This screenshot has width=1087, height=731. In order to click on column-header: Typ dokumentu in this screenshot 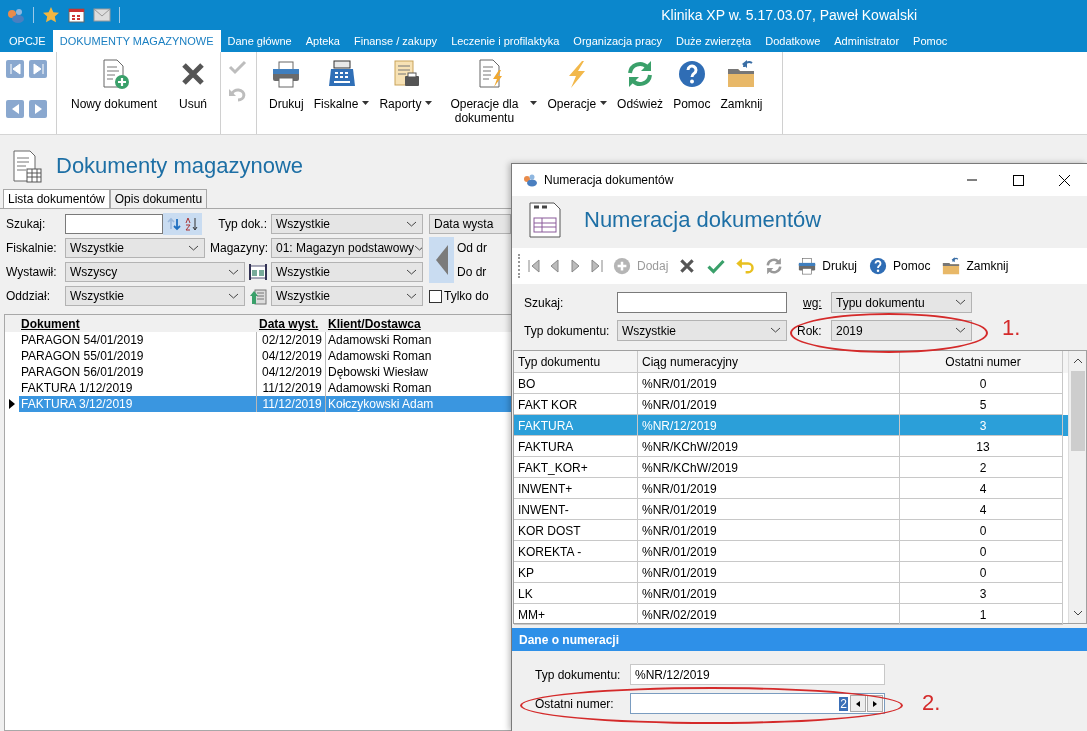, I will do `click(576, 362)`.